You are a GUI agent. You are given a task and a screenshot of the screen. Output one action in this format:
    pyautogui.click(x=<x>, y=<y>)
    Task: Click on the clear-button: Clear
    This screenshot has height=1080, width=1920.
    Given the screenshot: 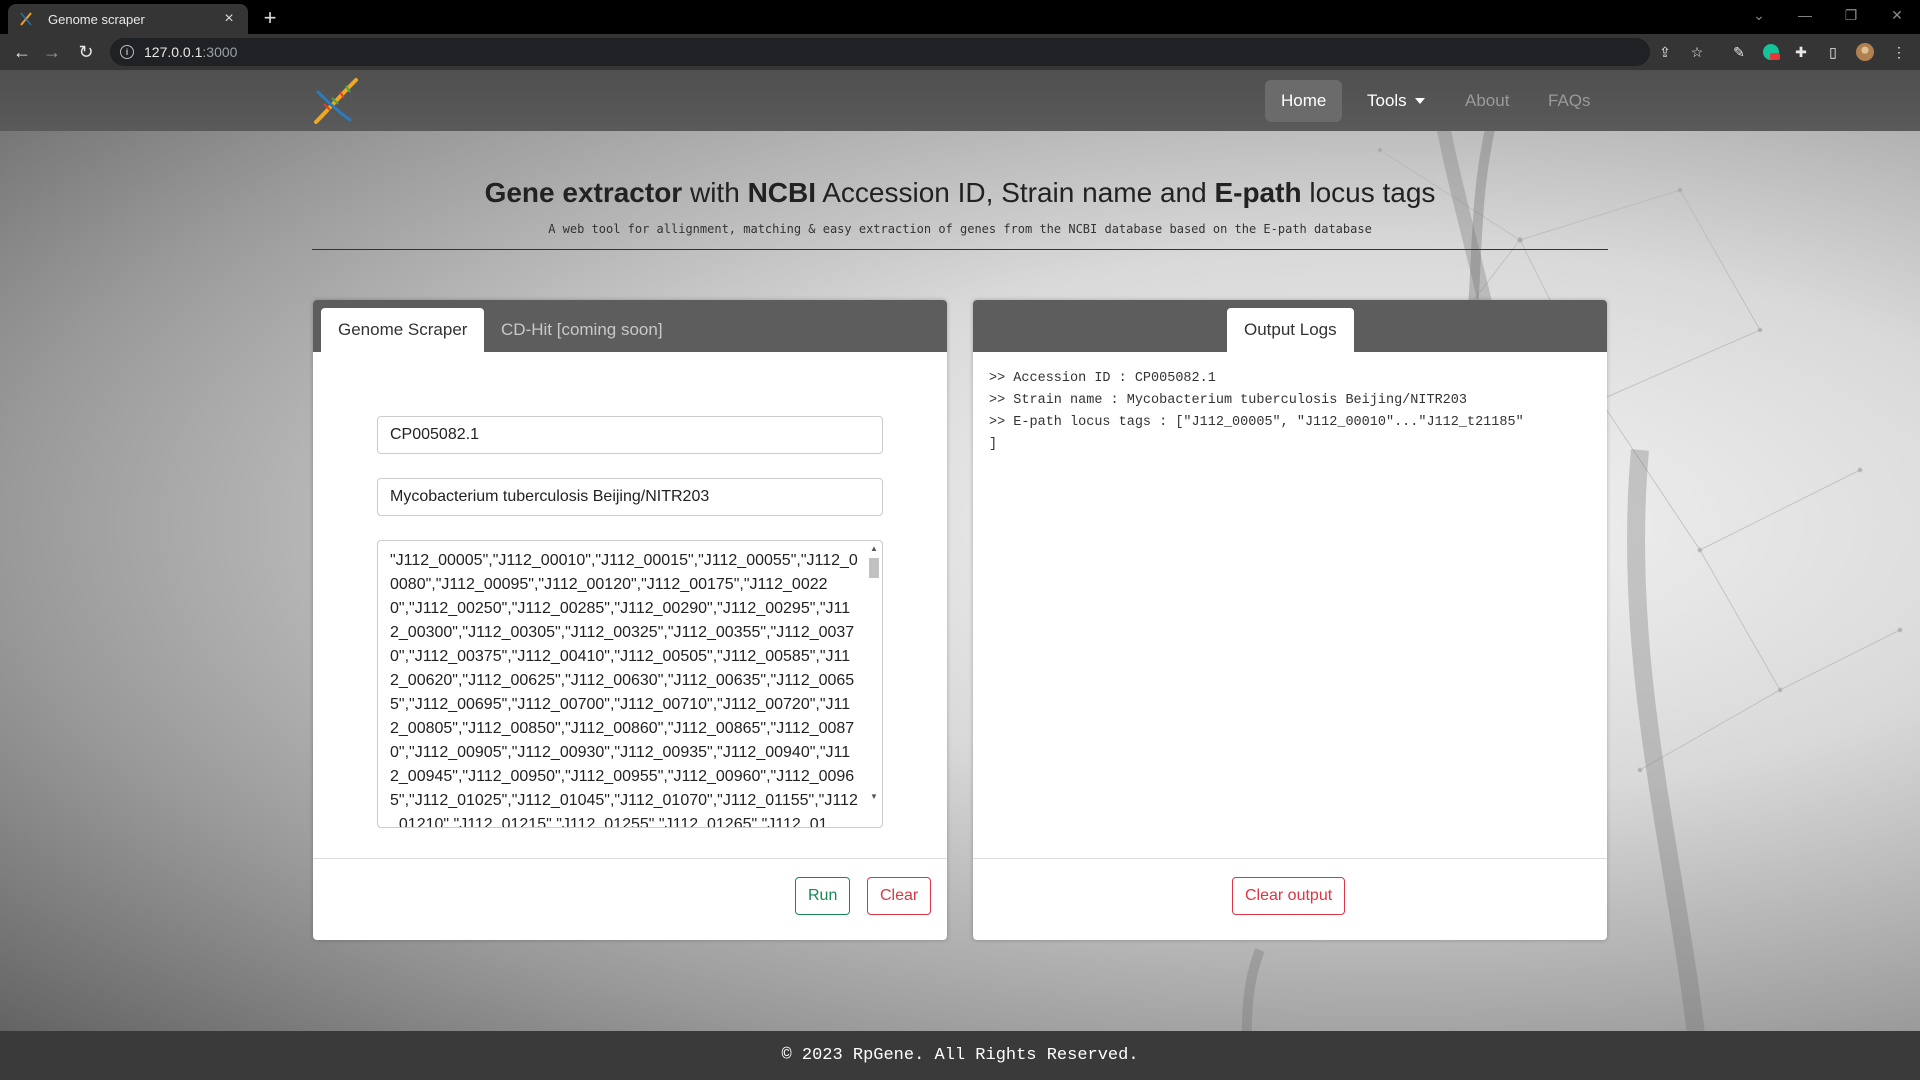 What is the action you would take?
    pyautogui.click(x=899, y=896)
    